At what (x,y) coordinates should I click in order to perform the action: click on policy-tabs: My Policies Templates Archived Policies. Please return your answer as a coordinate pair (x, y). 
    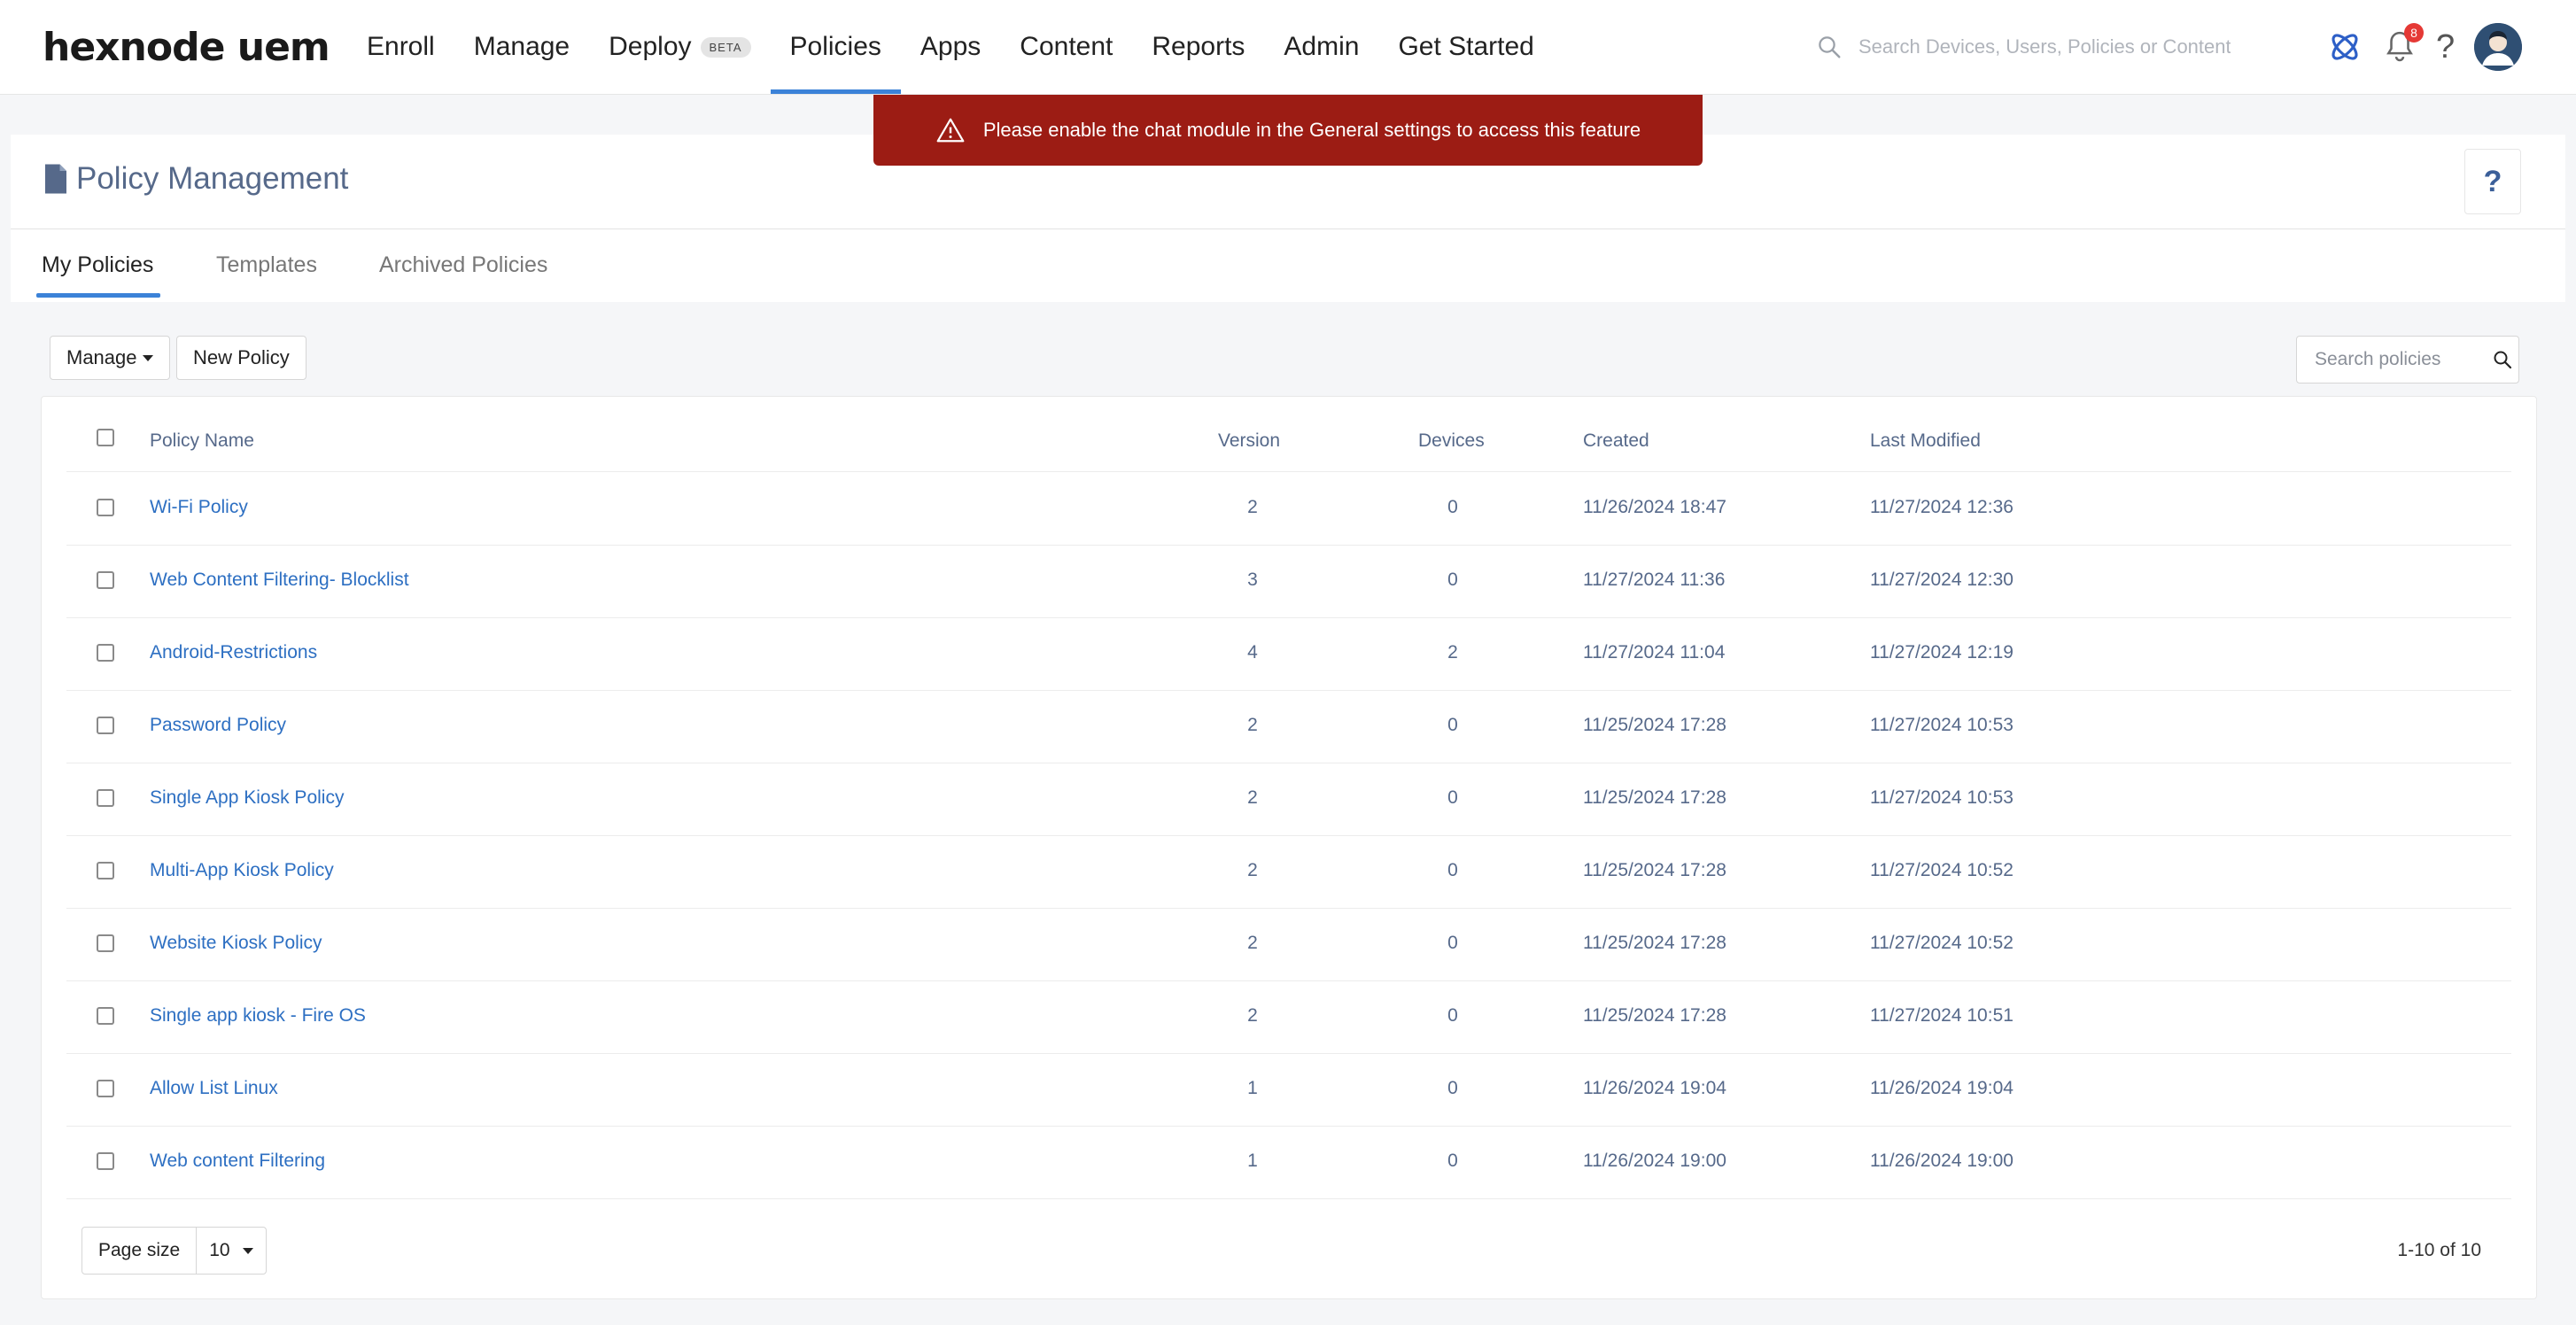
    Looking at the image, I should click on (1288, 265).